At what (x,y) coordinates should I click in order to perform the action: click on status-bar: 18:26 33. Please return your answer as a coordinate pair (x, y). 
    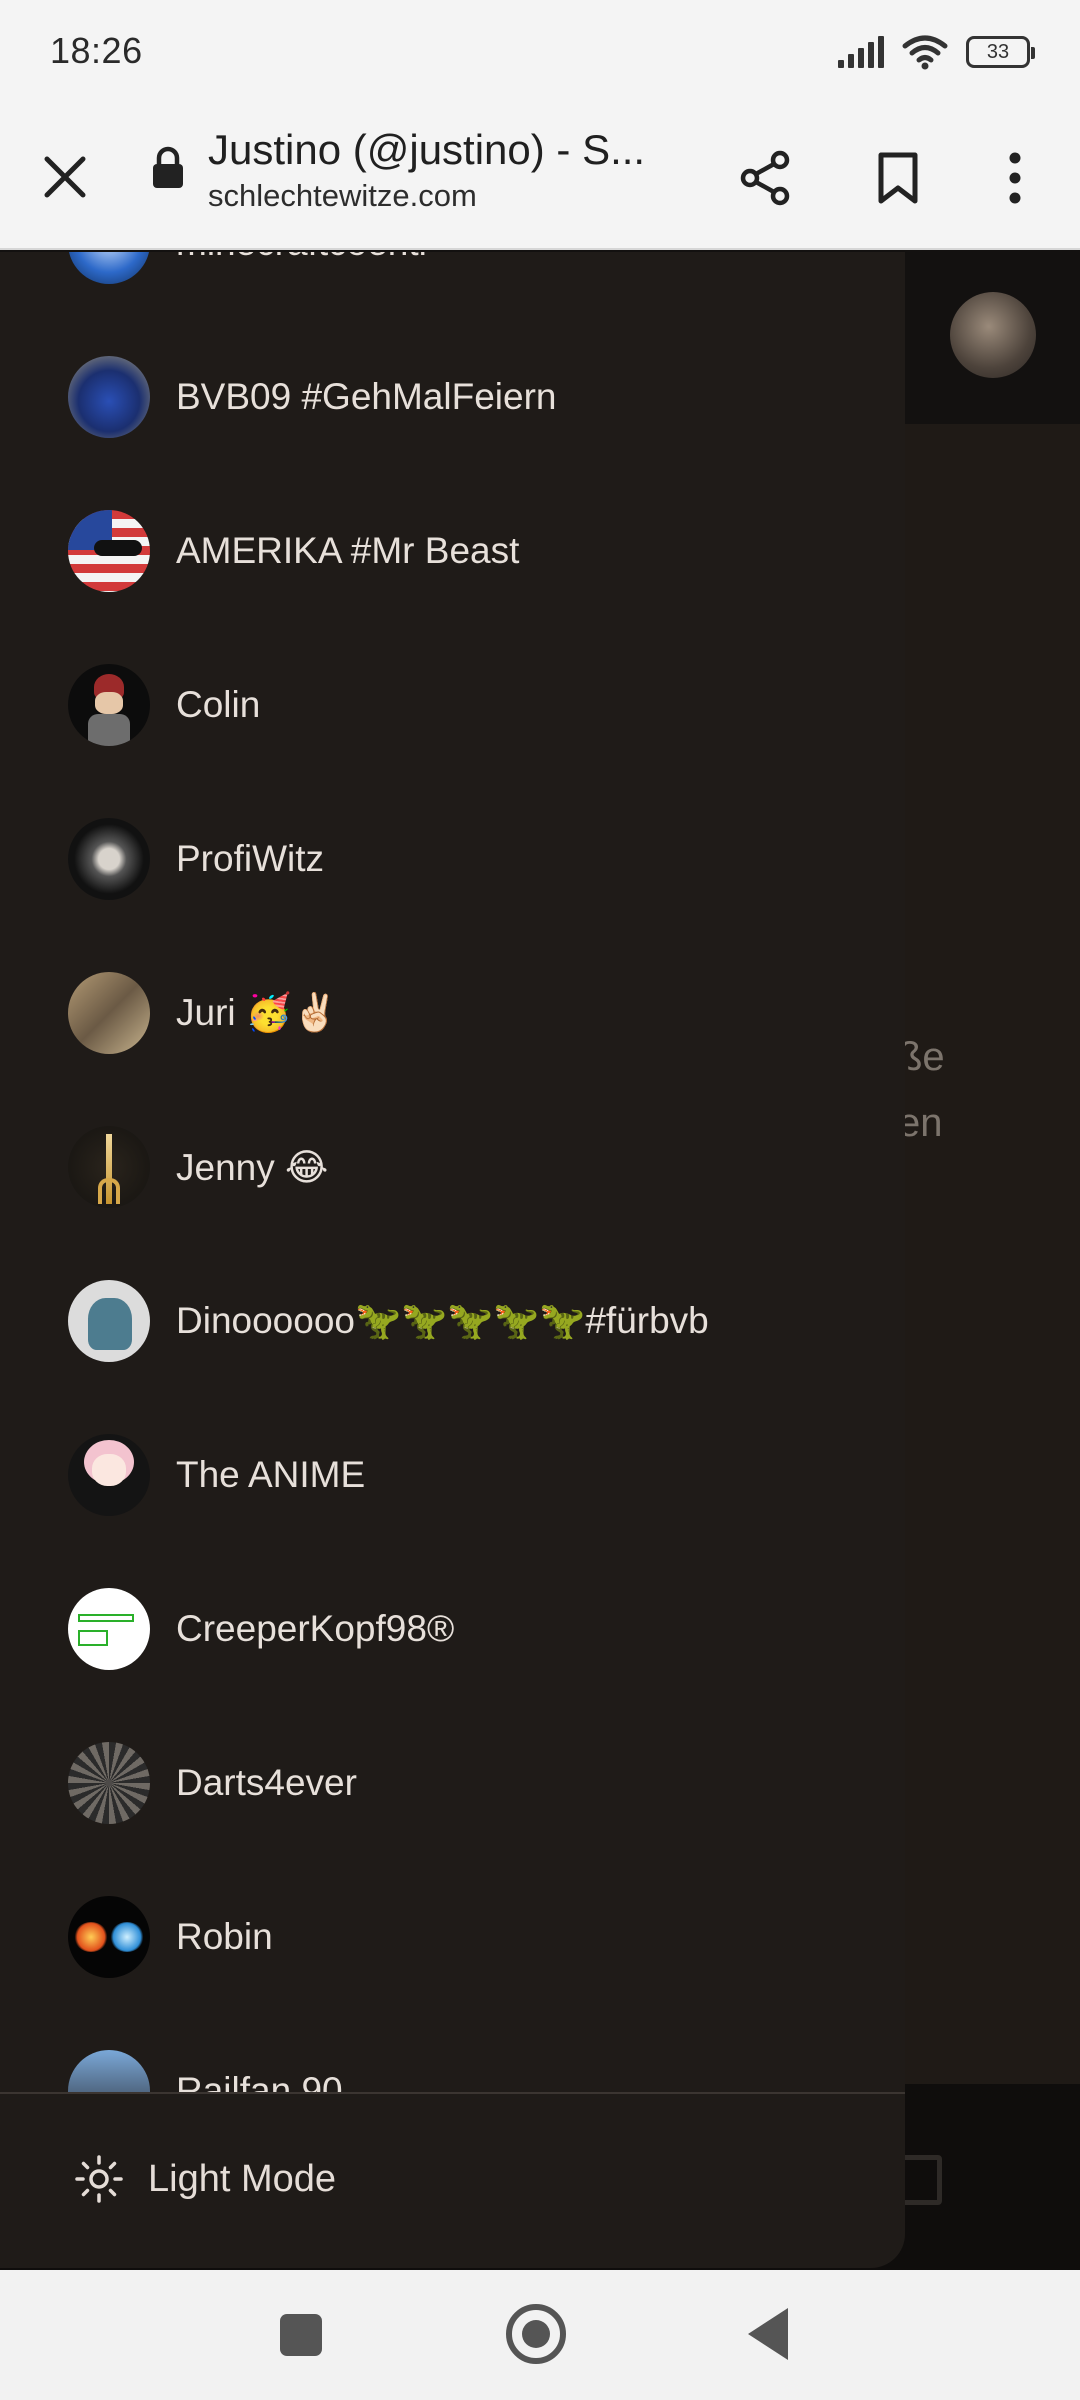
    Looking at the image, I should click on (540, 52).